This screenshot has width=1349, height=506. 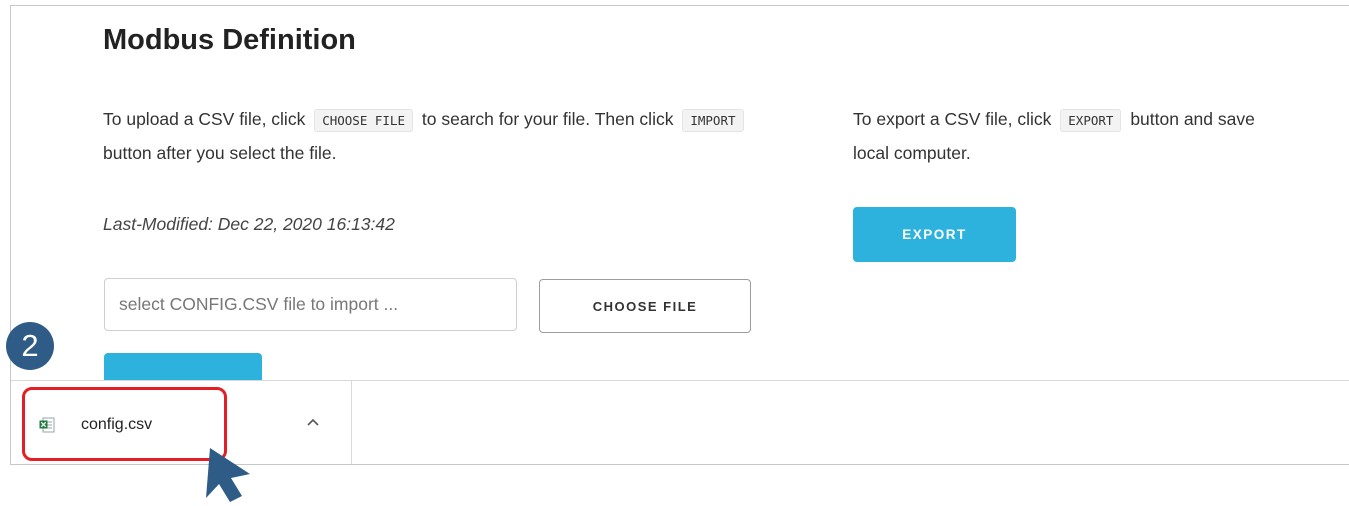 What do you see at coordinates (220, 153) in the screenshot?
I see `upload-text-part3: button after you select the file.` at bounding box center [220, 153].